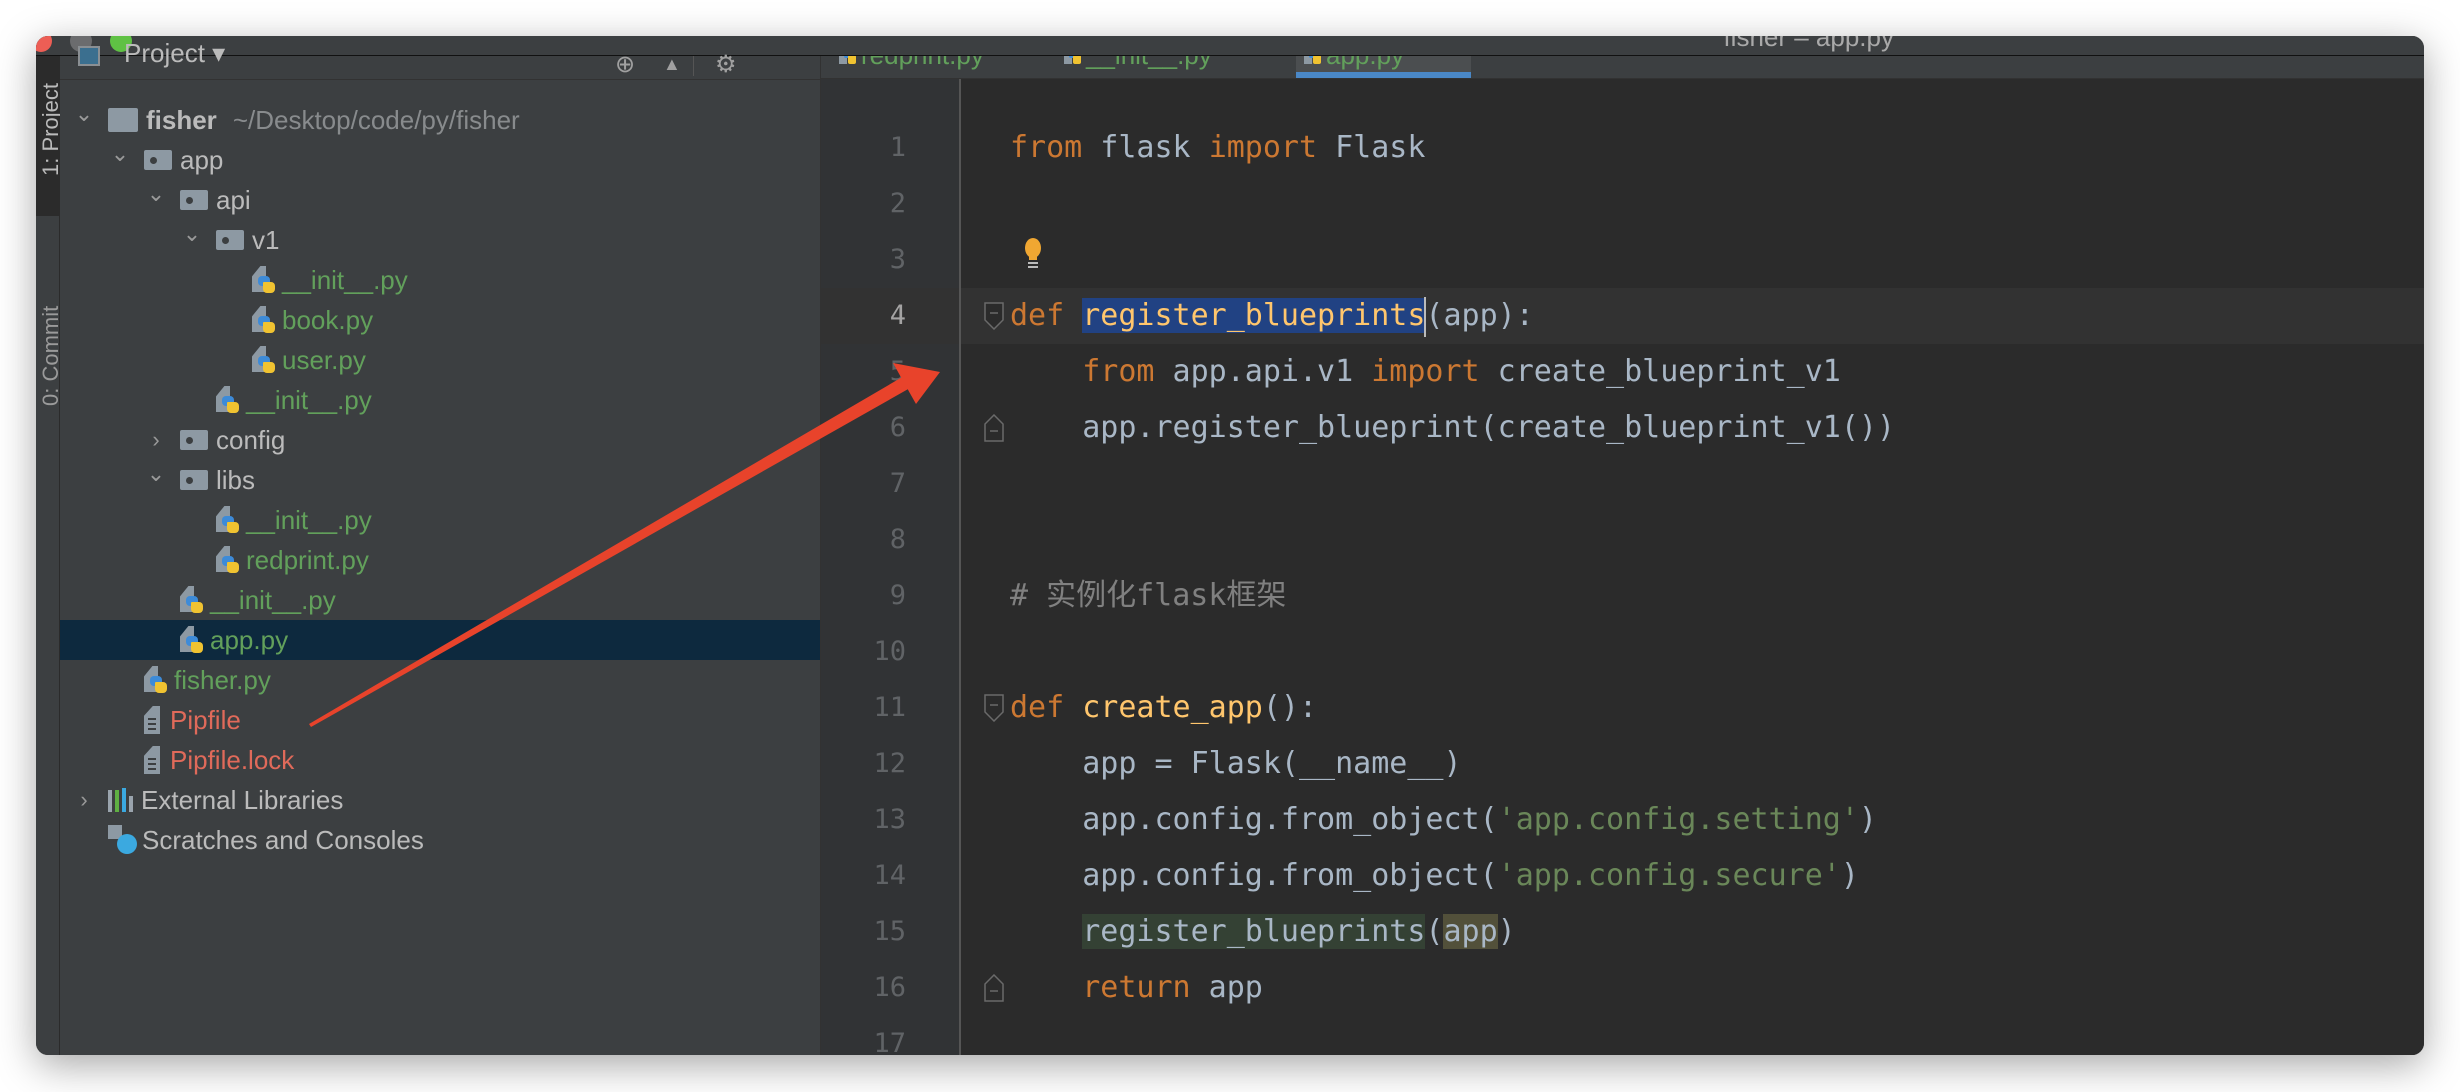 The image size is (2460, 1092). I want to click on tree-item: ›redprint.py, so click(440, 560).